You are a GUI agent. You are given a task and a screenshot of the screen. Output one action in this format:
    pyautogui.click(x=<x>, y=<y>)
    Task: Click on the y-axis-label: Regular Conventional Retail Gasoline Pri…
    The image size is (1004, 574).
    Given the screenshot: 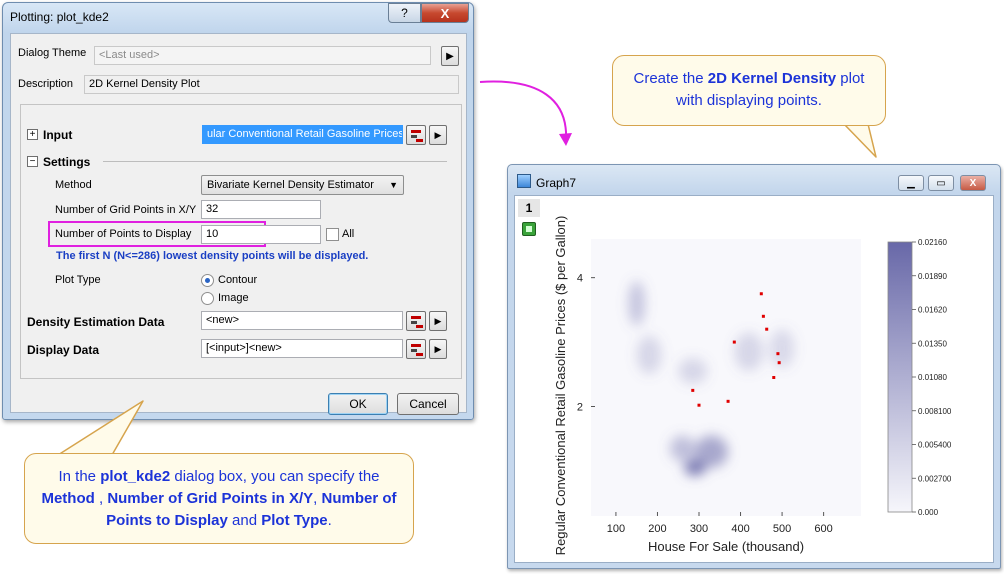 What is the action you would take?
    pyautogui.click(x=560, y=386)
    